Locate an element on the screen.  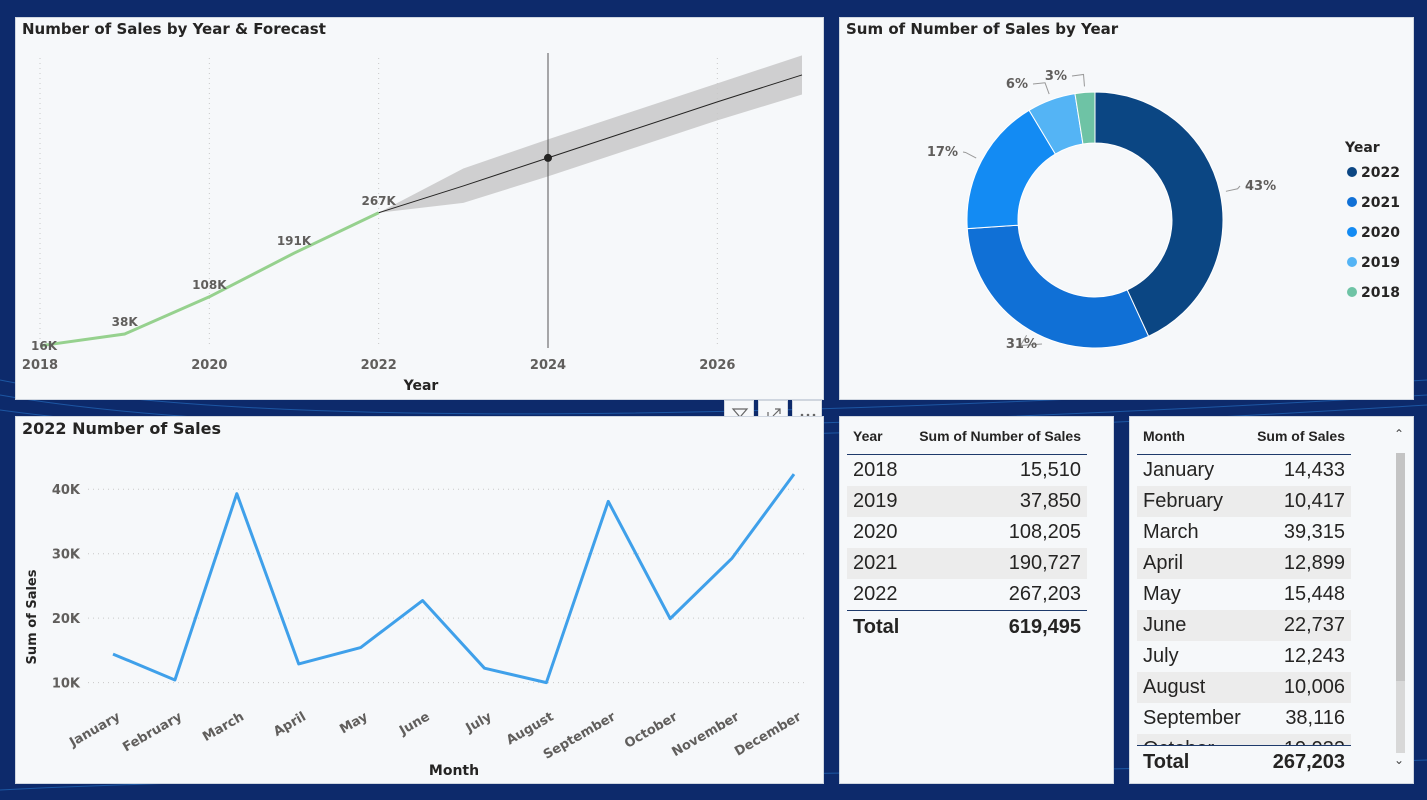
chevron-up-icon: ⌃ is located at coordinates (1399, 434).